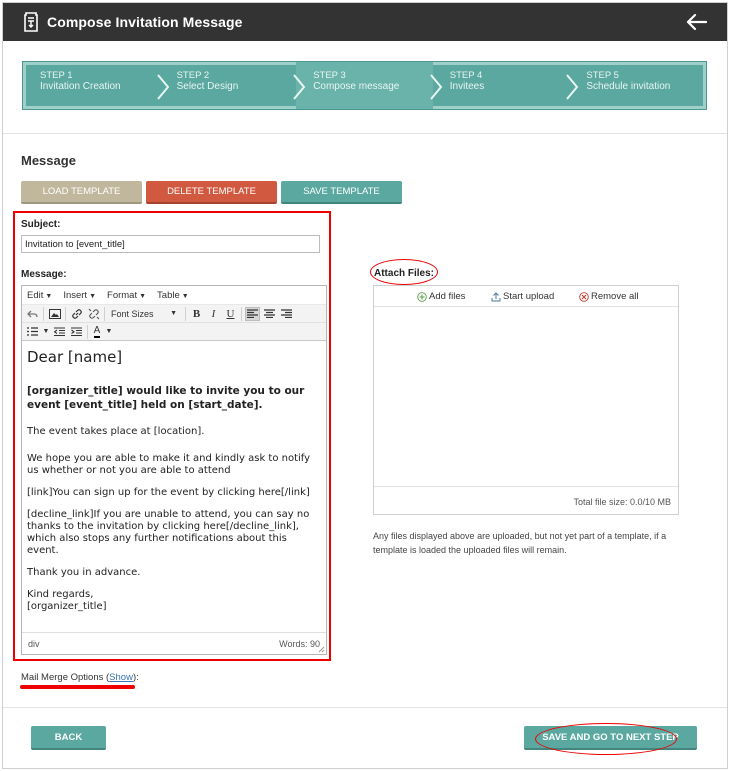  I want to click on step-select-design: STEP 2 Select Design, so click(233, 85).